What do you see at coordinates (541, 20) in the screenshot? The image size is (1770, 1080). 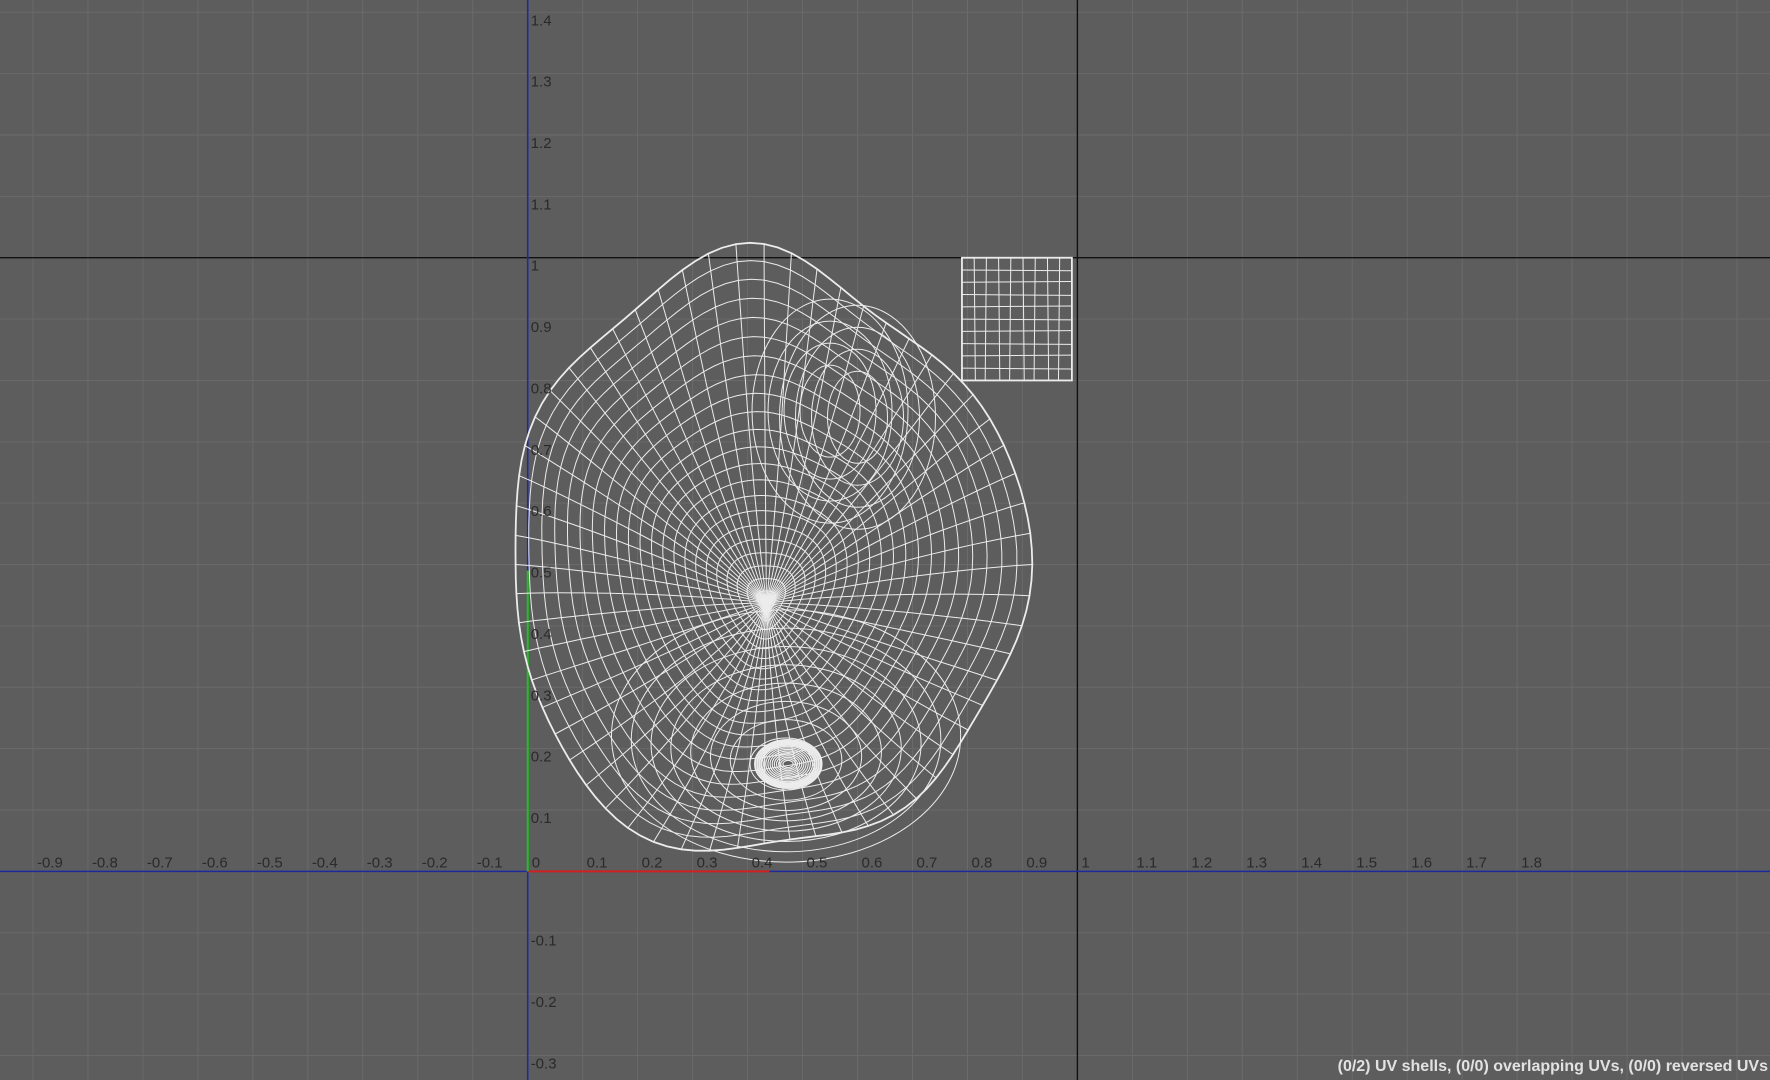 I see `v-tick-label: 1.4` at bounding box center [541, 20].